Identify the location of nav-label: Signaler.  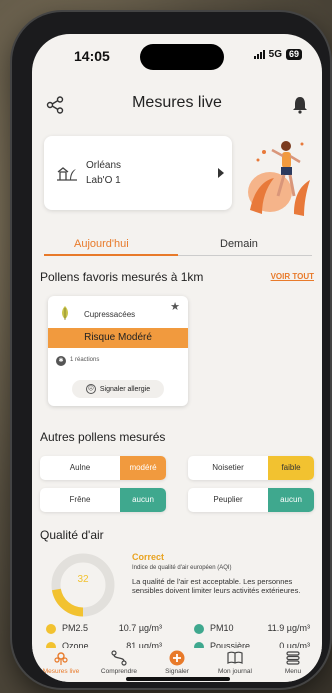
(177, 671).